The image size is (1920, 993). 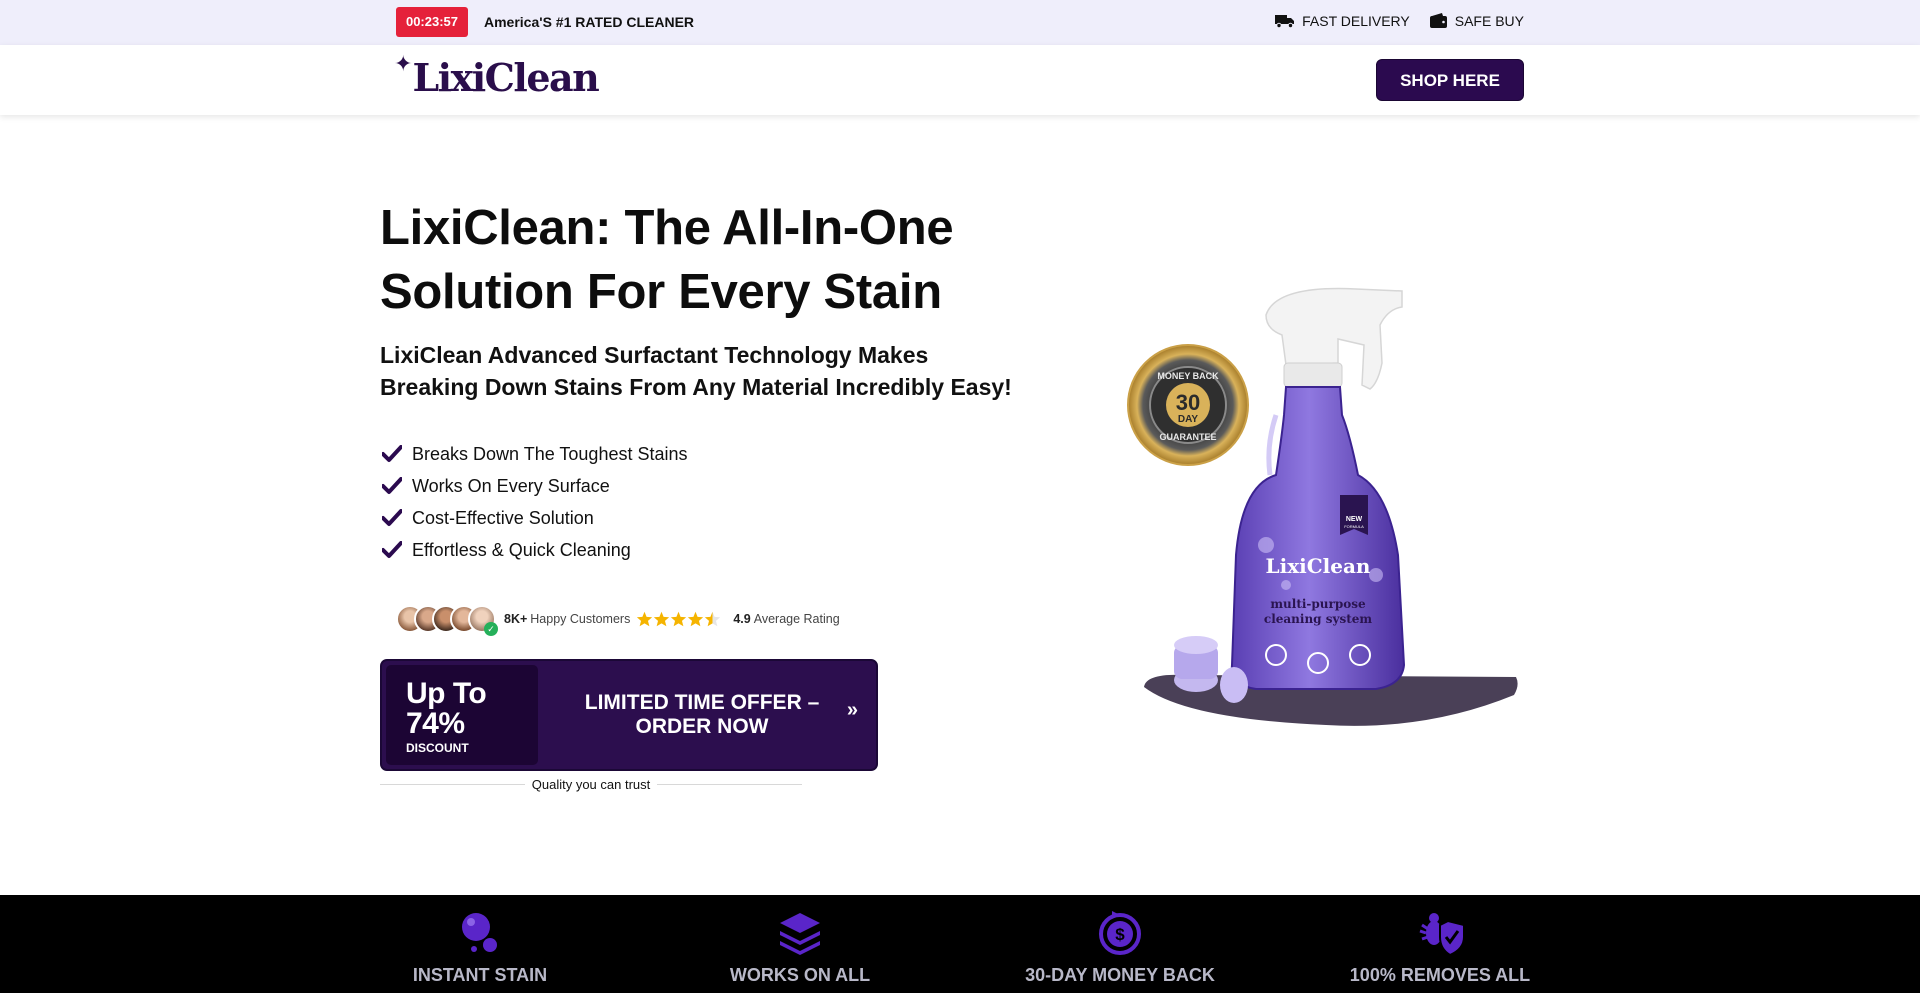 I want to click on social-proof: ✓ 8K+ Happy Customers 4.9 Average Rating, so click(x=618, y=619).